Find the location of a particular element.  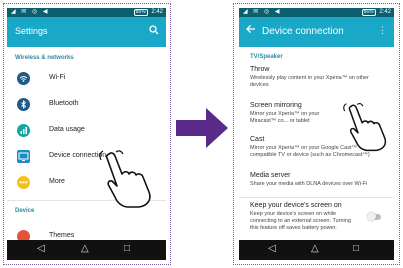

setting-title: Media server is located at coordinates (270, 175).